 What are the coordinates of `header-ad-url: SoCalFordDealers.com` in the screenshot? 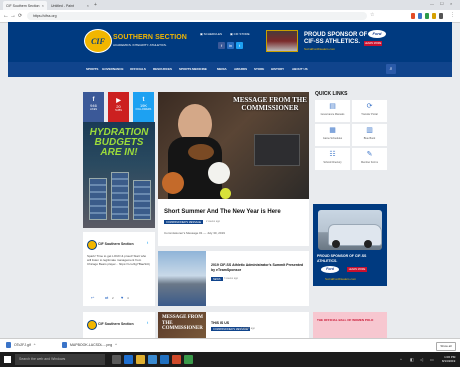 It's located at (319, 49).